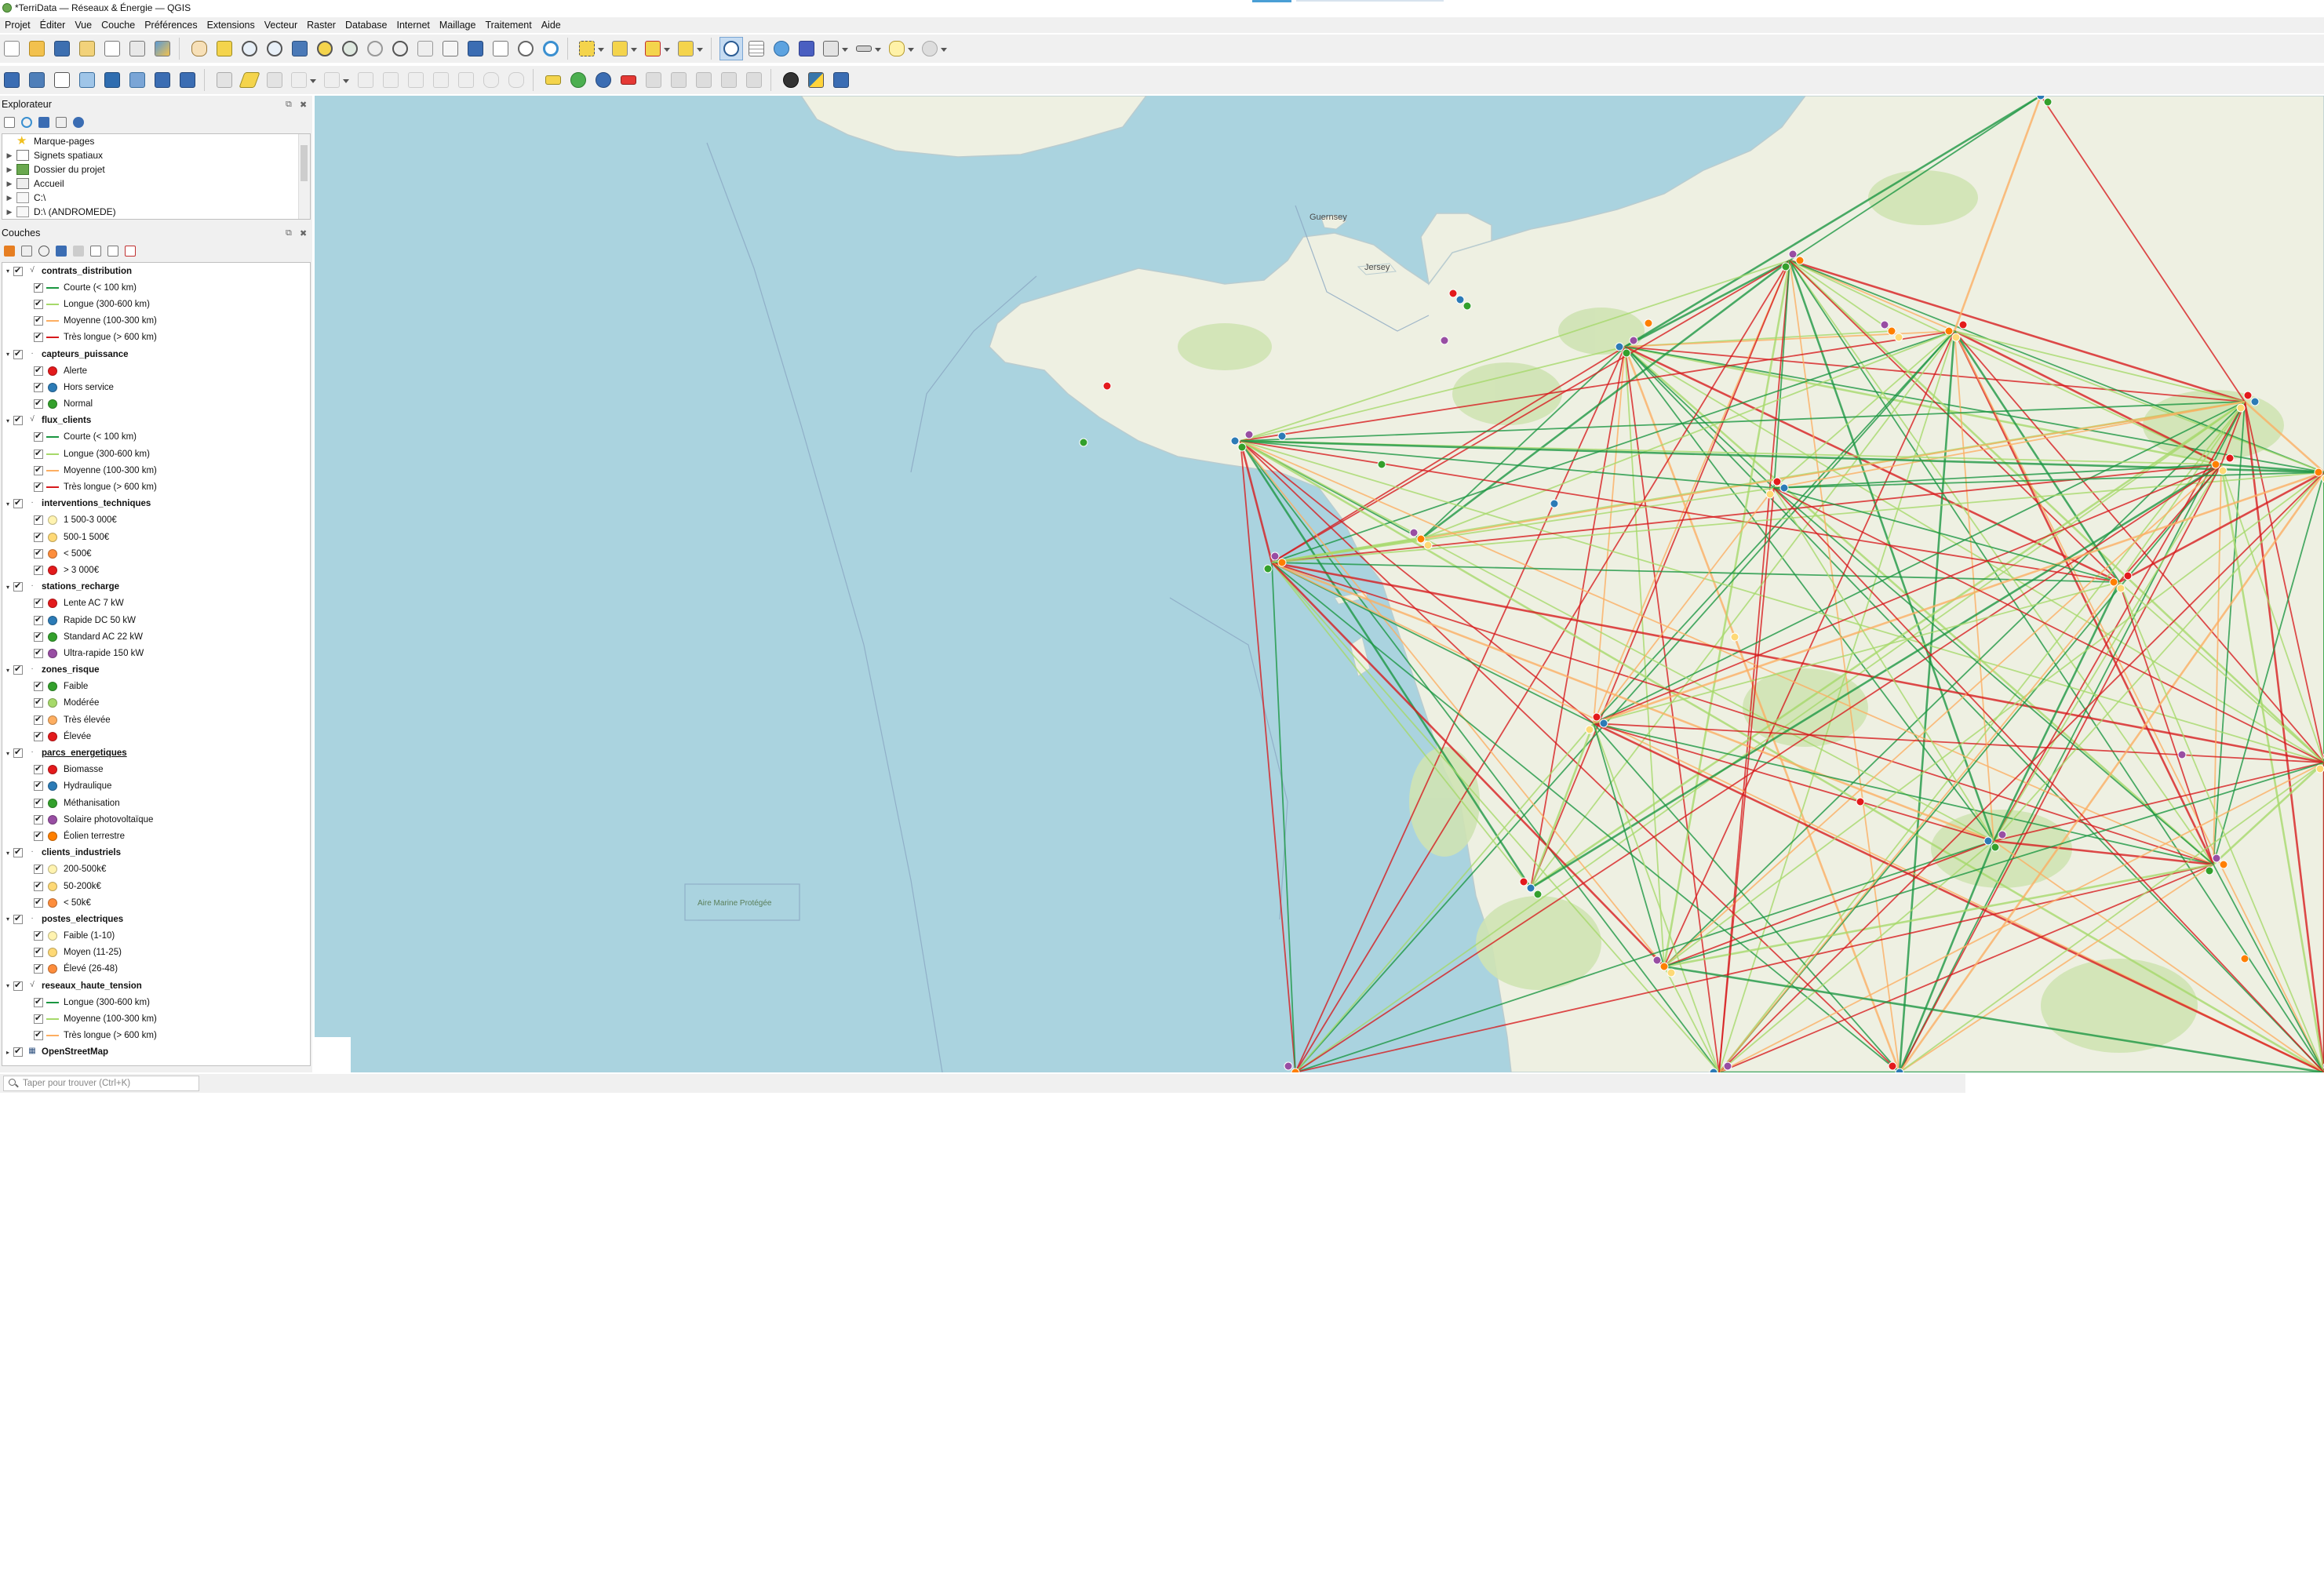 The height and width of the screenshot is (1569, 2324). I want to click on browser-item-drive-d: ▶ D:\ (ANDROMEDE), so click(156, 212).